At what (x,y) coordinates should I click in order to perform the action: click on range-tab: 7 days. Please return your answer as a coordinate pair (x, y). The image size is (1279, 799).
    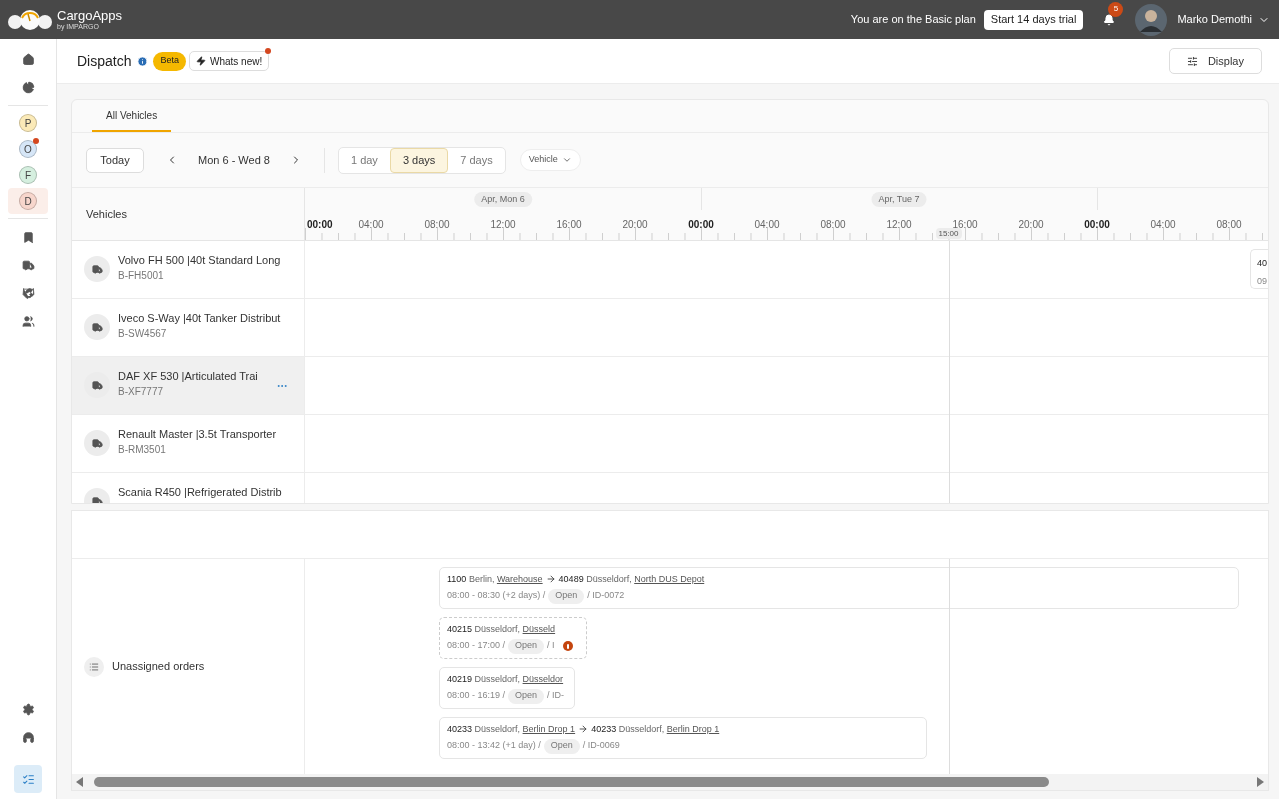
    Looking at the image, I should click on (476, 160).